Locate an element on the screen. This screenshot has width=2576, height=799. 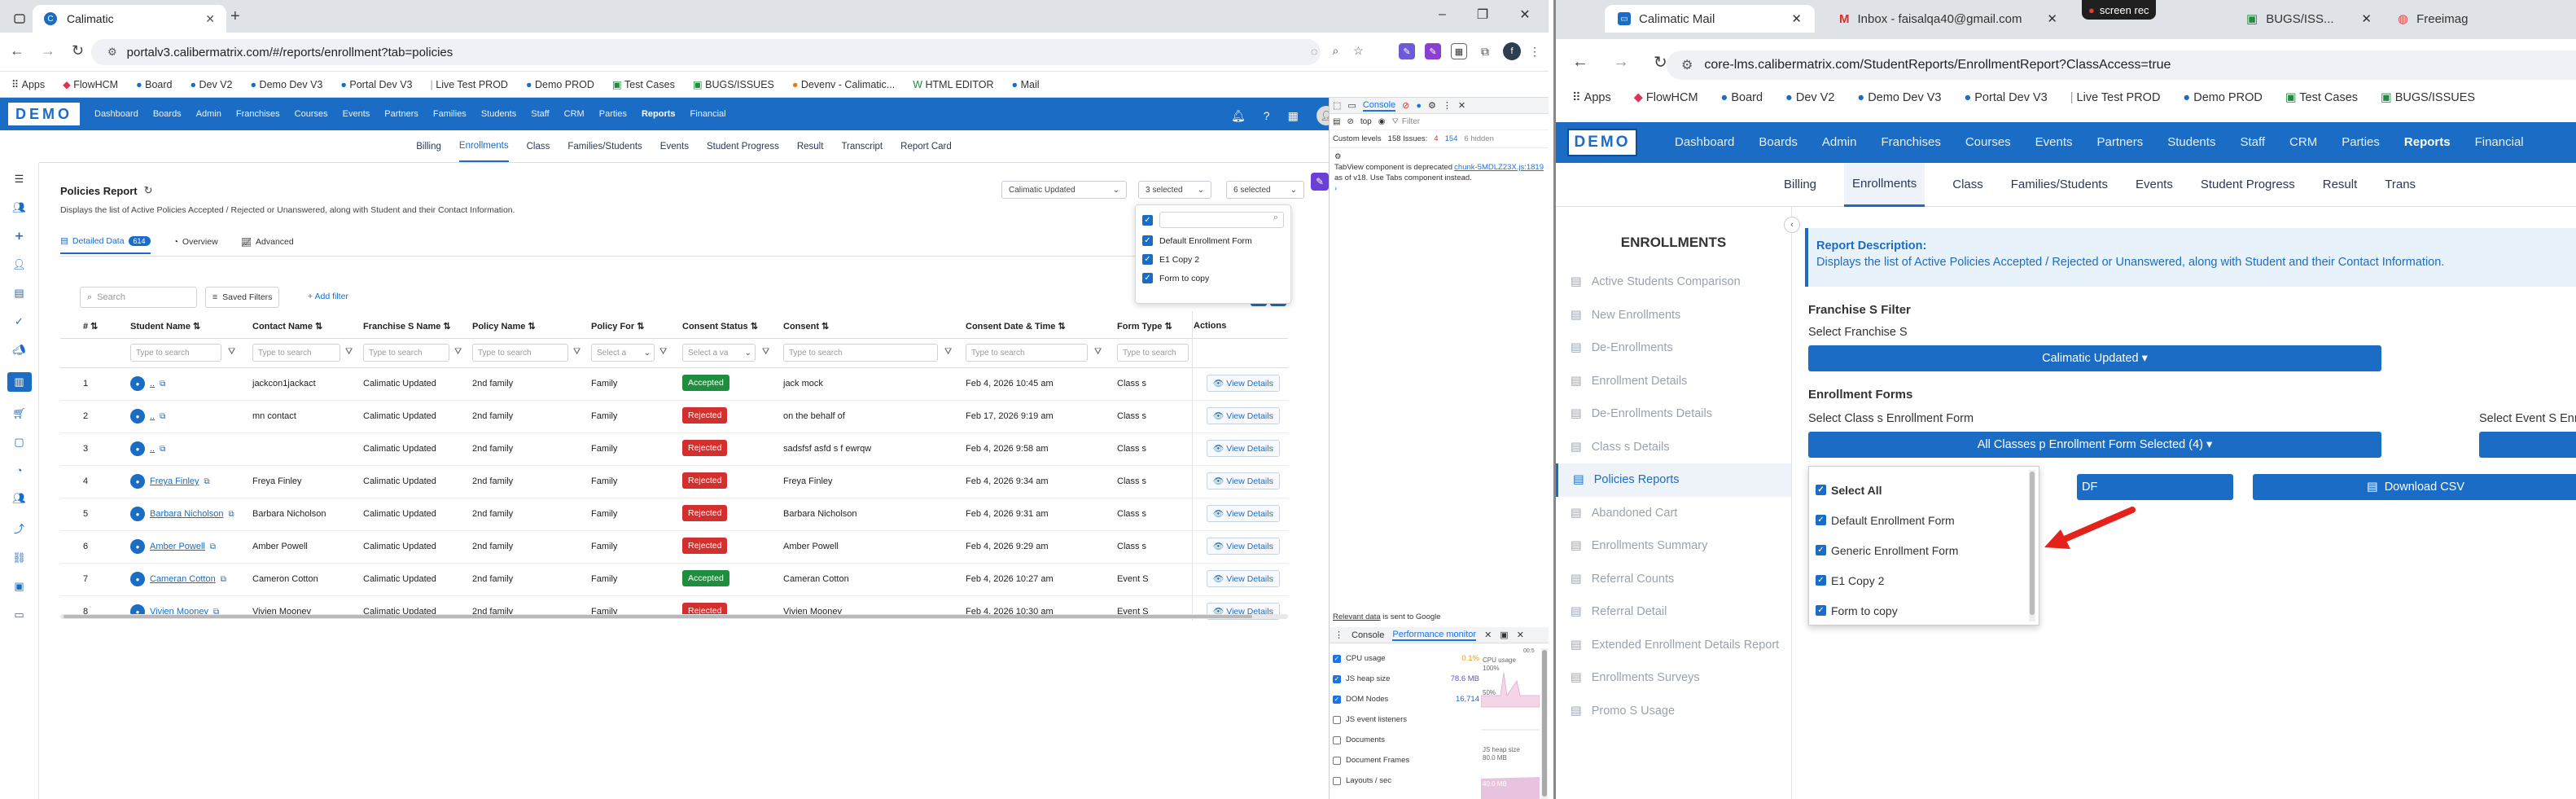
download-csv-button: ▤ Download CSV is located at coordinates (2414, 487).